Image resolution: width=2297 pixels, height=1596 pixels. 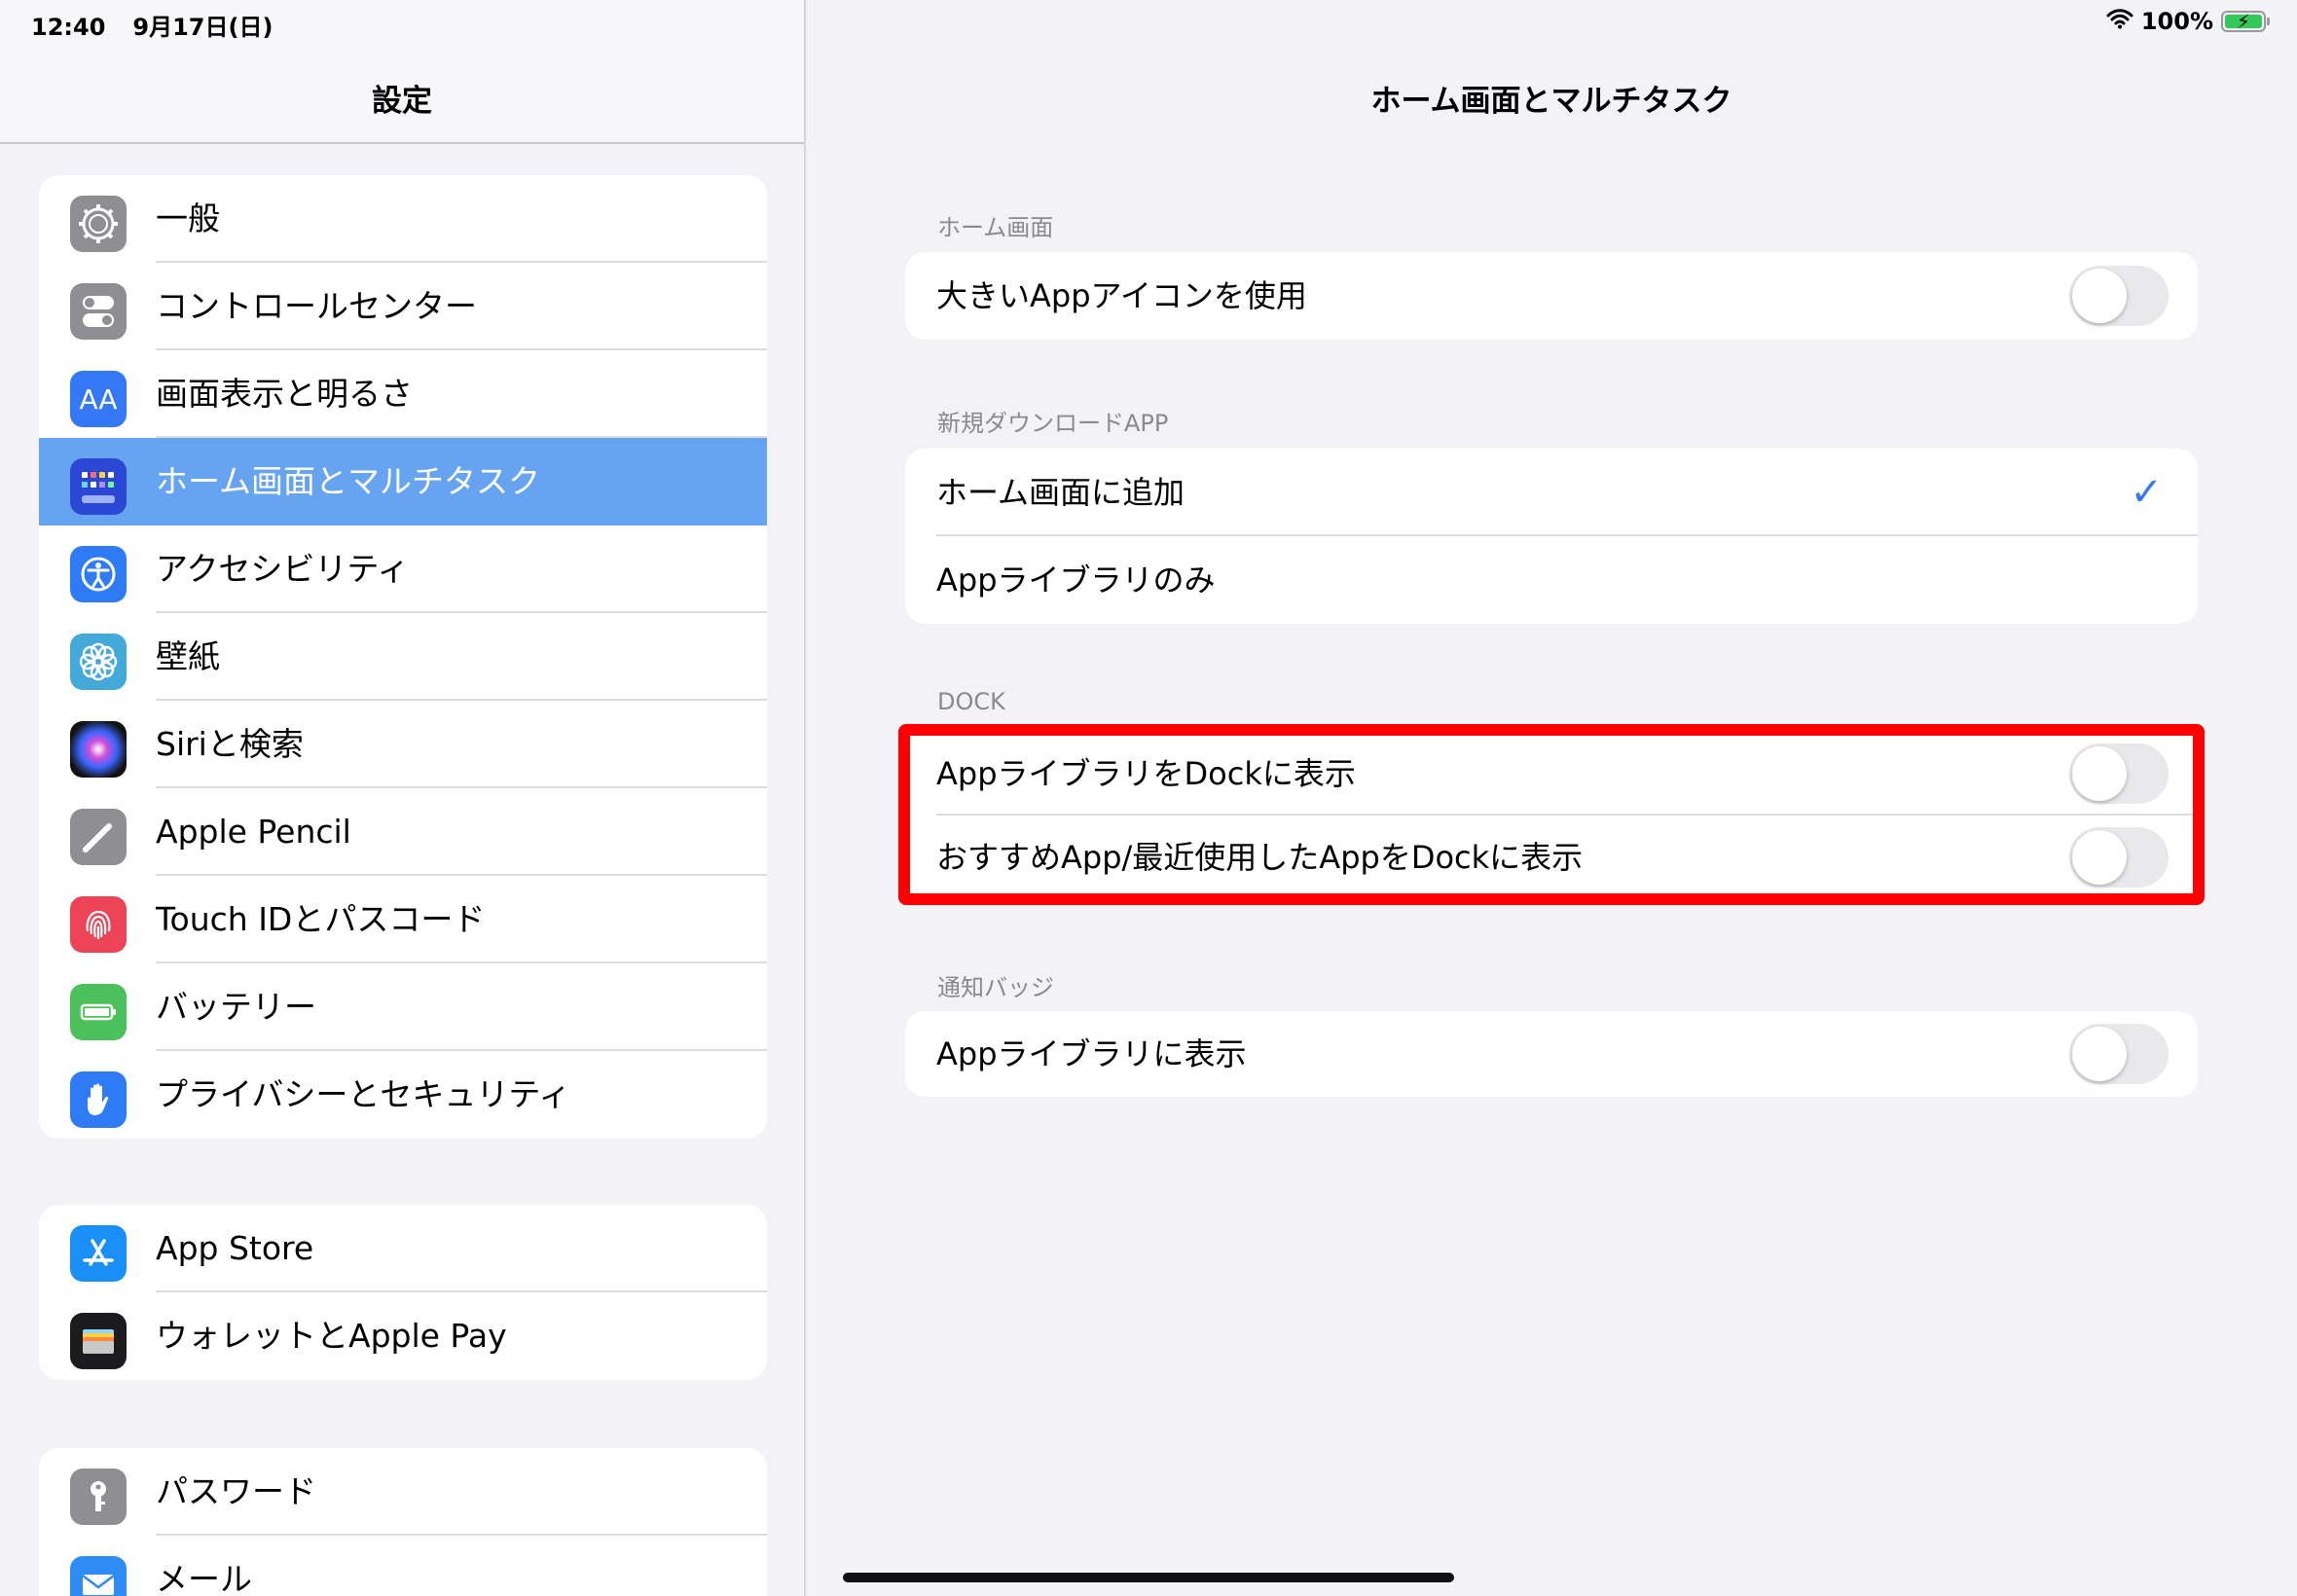 I want to click on section-header-dock: DOCK, so click(x=971, y=701).